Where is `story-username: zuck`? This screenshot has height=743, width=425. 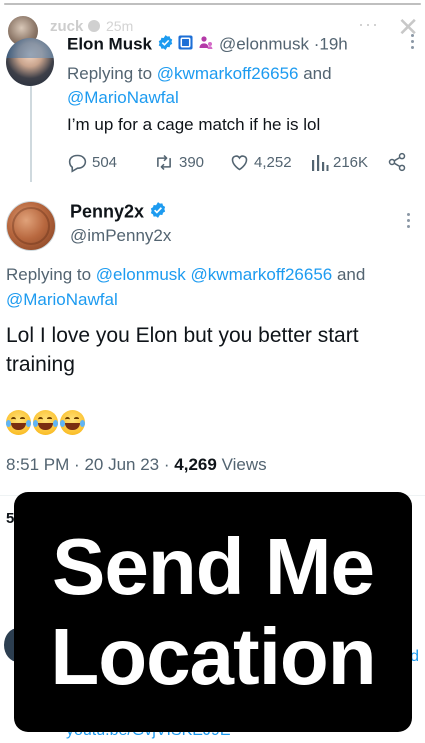 story-username: zuck is located at coordinates (66, 26).